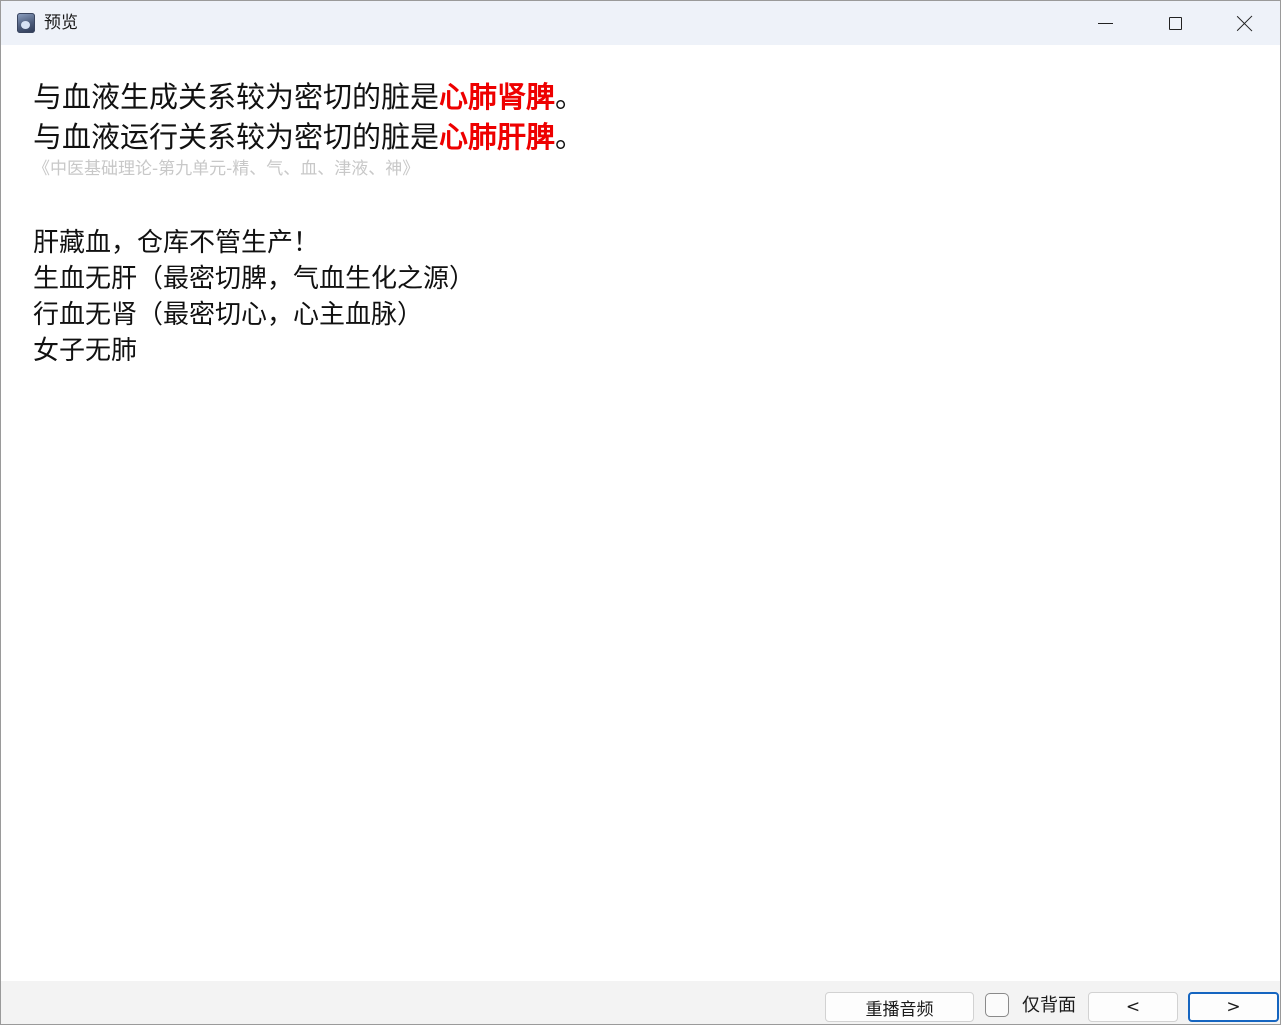 Image resolution: width=1281 pixels, height=1025 pixels. What do you see at coordinates (640, 1002) in the screenshot?
I see `preview-toolbar: 重播音频 < >` at bounding box center [640, 1002].